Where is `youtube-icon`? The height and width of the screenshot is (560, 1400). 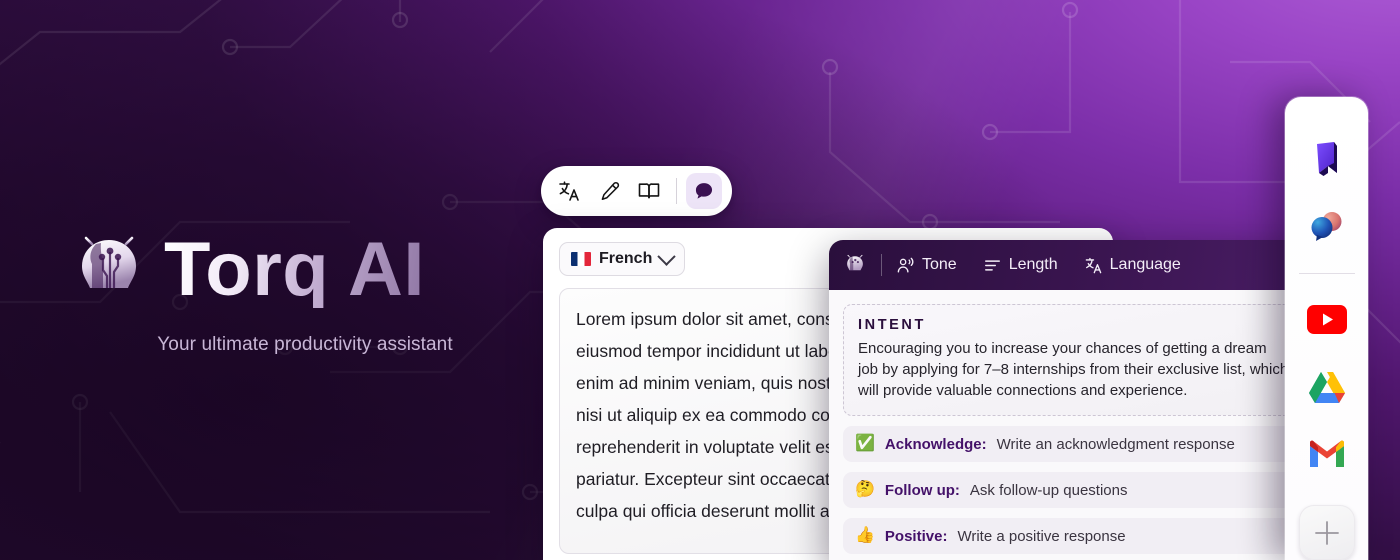 youtube-icon is located at coordinates (1326, 320).